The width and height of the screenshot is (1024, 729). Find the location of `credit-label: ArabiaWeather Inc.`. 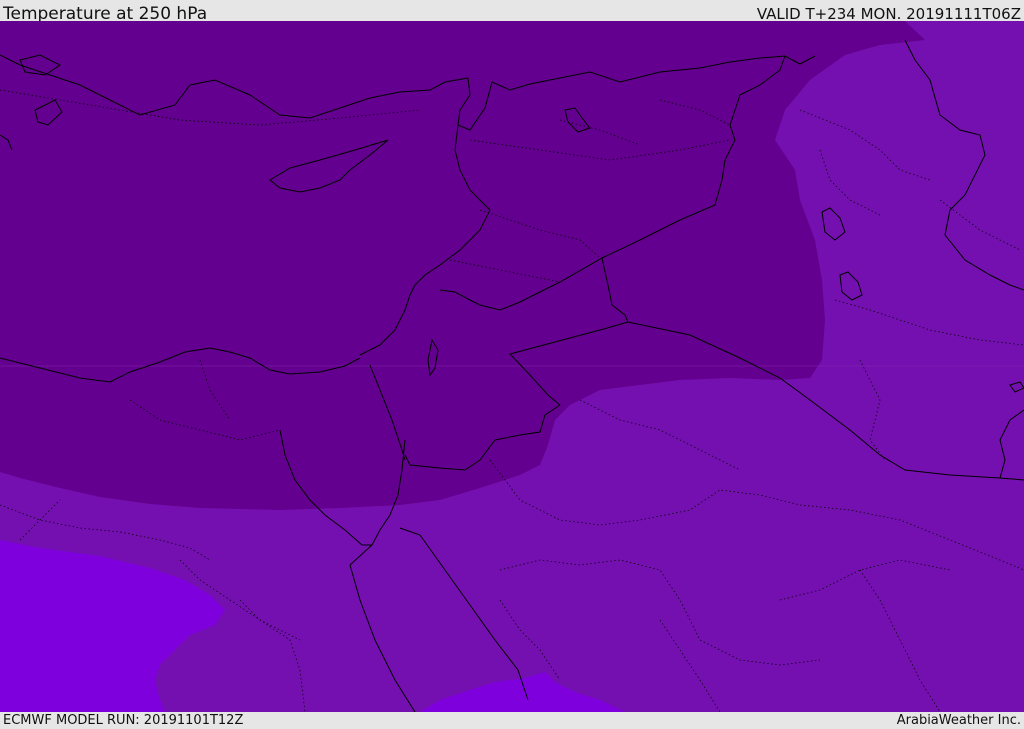

credit-label: ArabiaWeather Inc. is located at coordinates (958, 720).